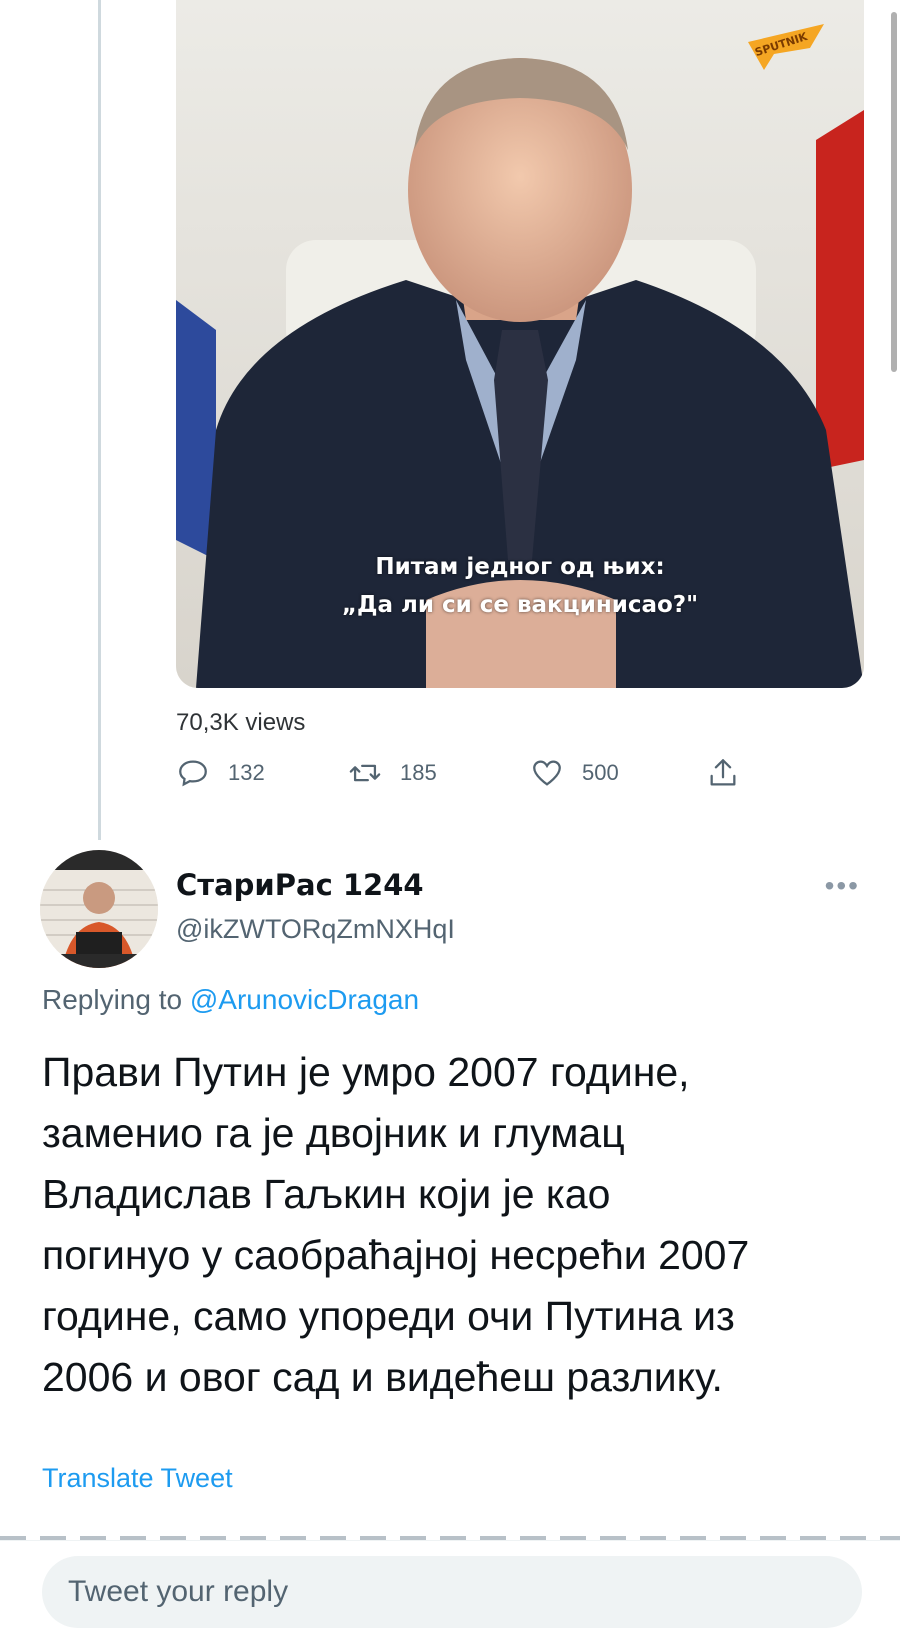  What do you see at coordinates (396, 1255) in the screenshot?
I see `tweet-text-line: погинуо у саобраћајној несрећи 2007` at bounding box center [396, 1255].